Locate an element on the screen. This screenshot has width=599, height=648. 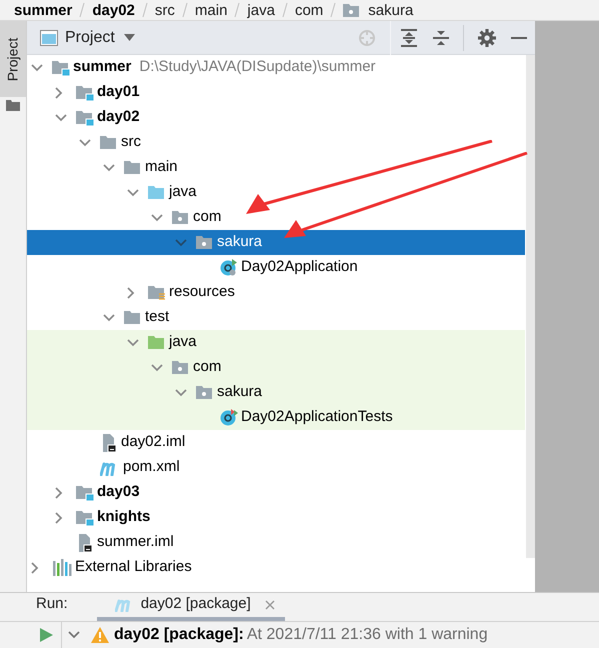
breadcrumb-item: summer is located at coordinates (43, 10).